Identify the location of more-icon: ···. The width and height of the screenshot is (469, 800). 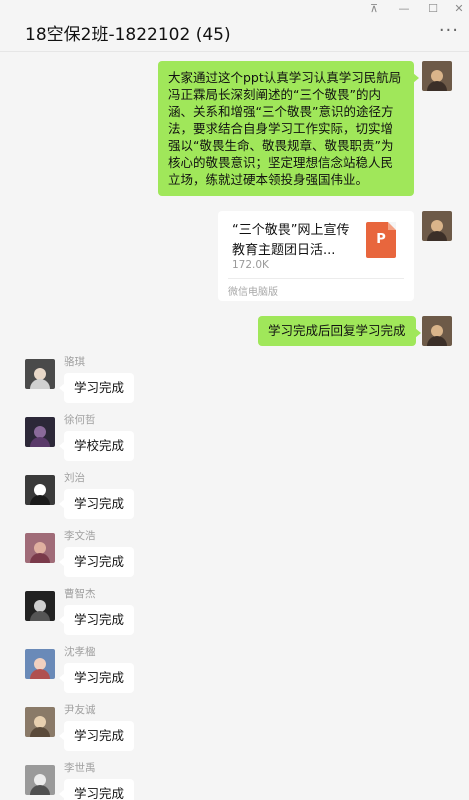
(449, 30).